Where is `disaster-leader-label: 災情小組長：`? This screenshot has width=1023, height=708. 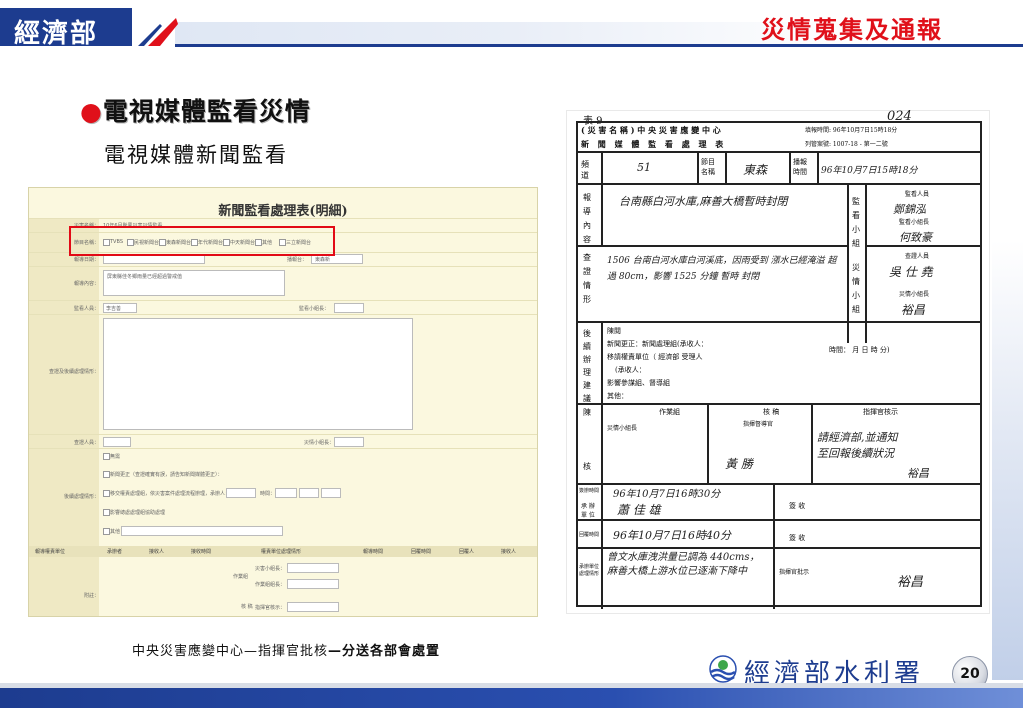 disaster-leader-label: 災情小組長： is located at coordinates (319, 443).